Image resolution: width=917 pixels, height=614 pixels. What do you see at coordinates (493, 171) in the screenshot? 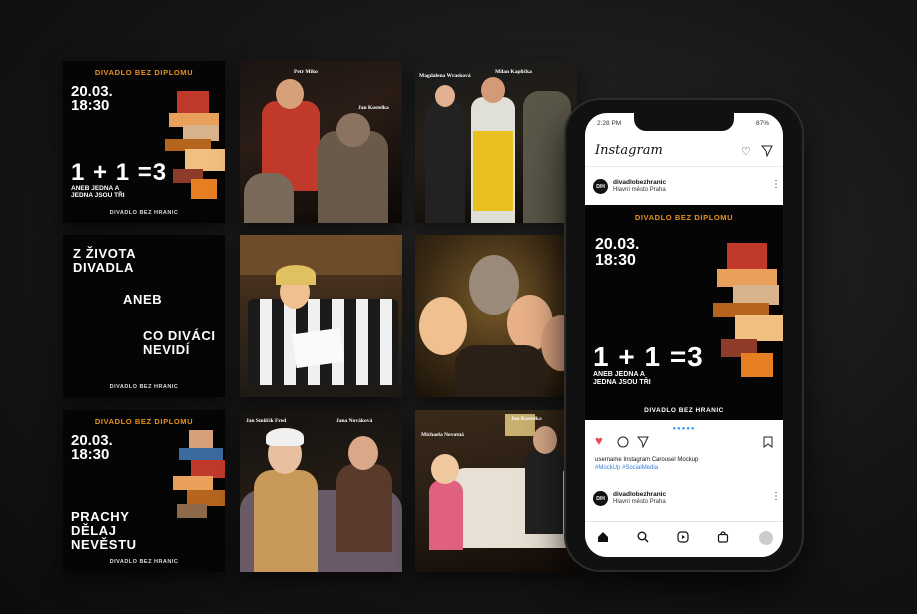
I see `actor-apron` at bounding box center [493, 171].